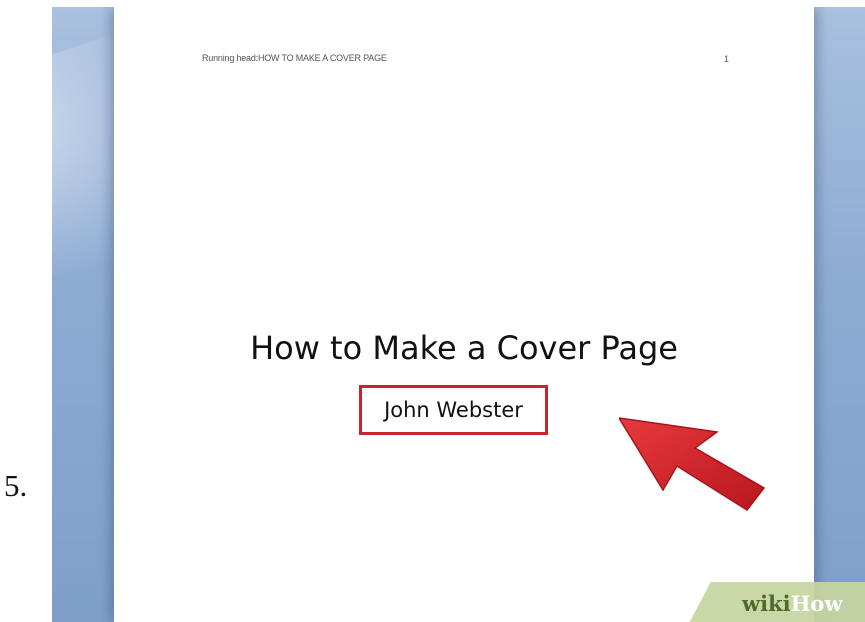 Image resolution: width=865 pixels, height=622 pixels. What do you see at coordinates (294, 58) in the screenshot?
I see `running-head: Running head:HOW TO MAKE A COVER PAGE` at bounding box center [294, 58].